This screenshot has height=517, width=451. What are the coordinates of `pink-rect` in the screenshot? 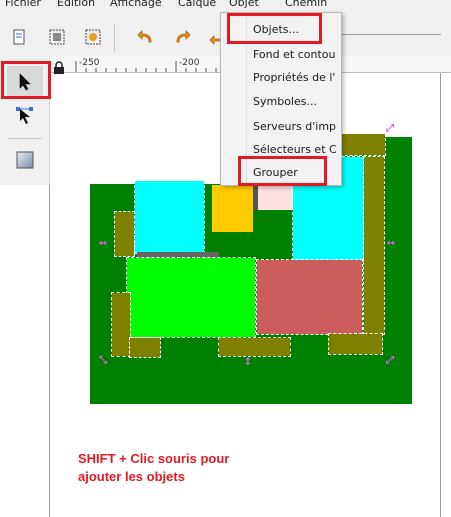 It's located at (275, 198).